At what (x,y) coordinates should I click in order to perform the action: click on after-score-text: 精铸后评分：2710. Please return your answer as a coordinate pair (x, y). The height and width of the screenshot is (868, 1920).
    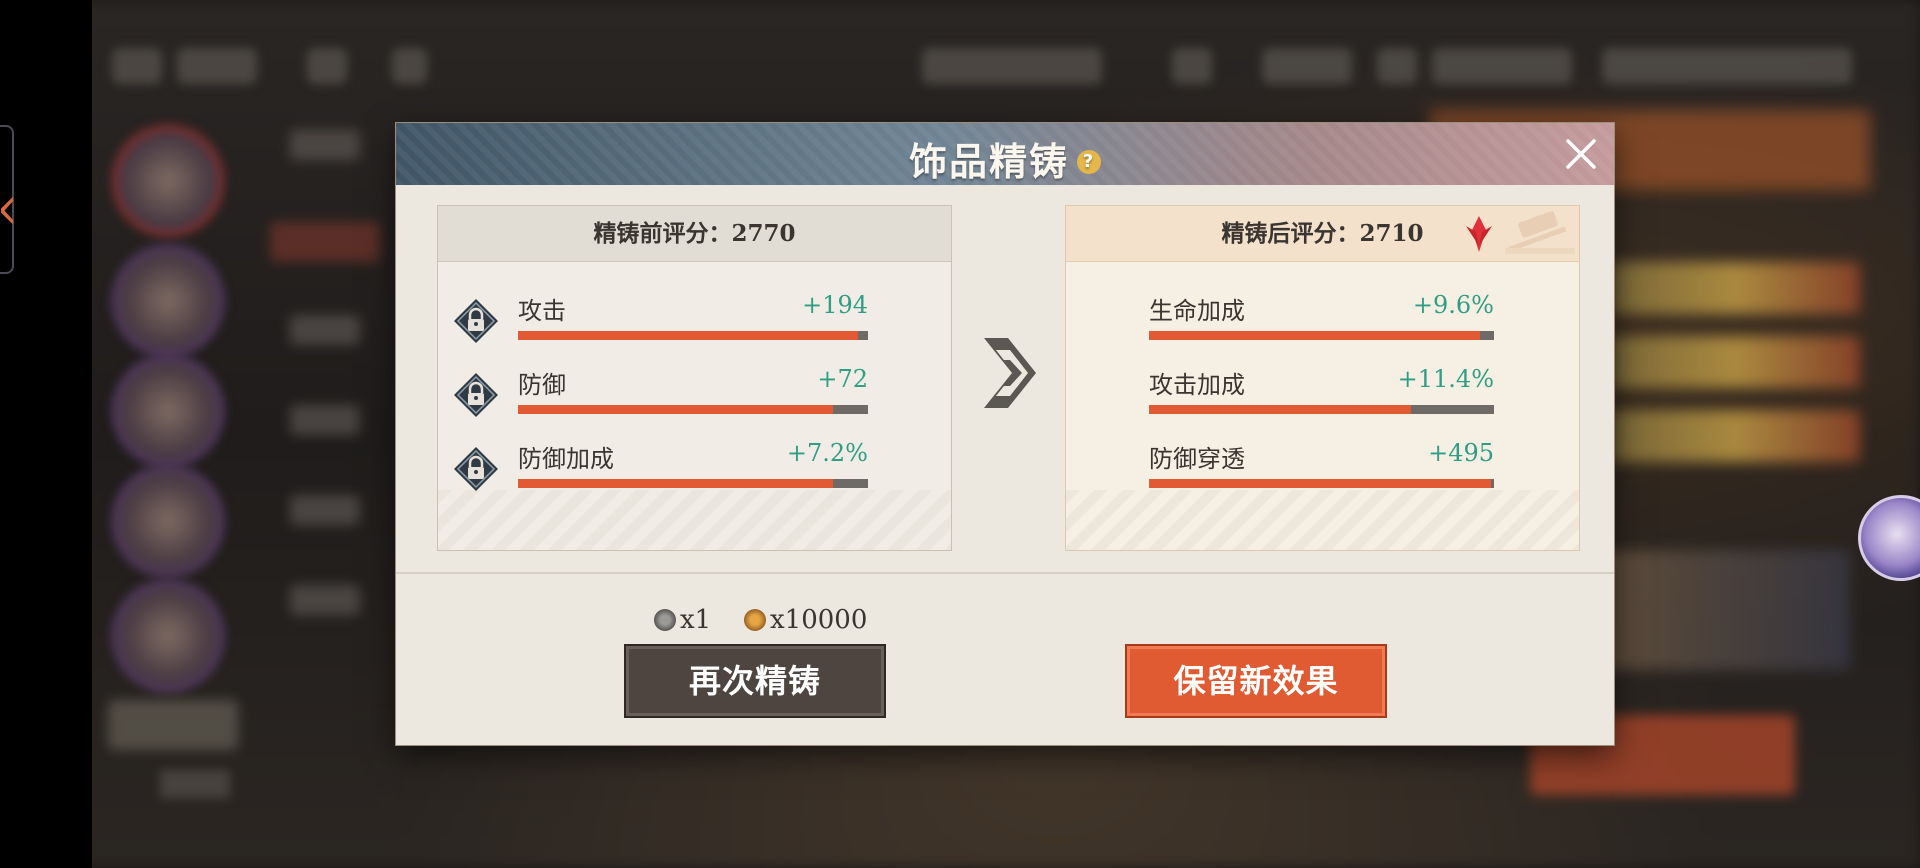
    Looking at the image, I should click on (1322, 233).